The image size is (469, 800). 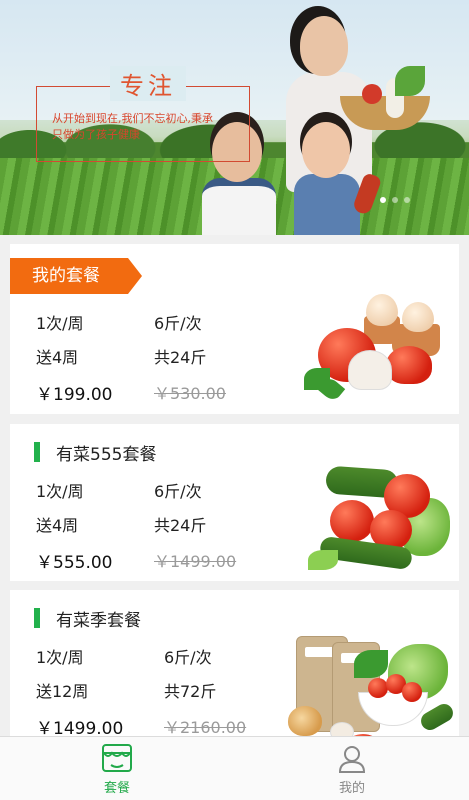 I want to click on tab-mine: 我的, so click(x=352, y=768).